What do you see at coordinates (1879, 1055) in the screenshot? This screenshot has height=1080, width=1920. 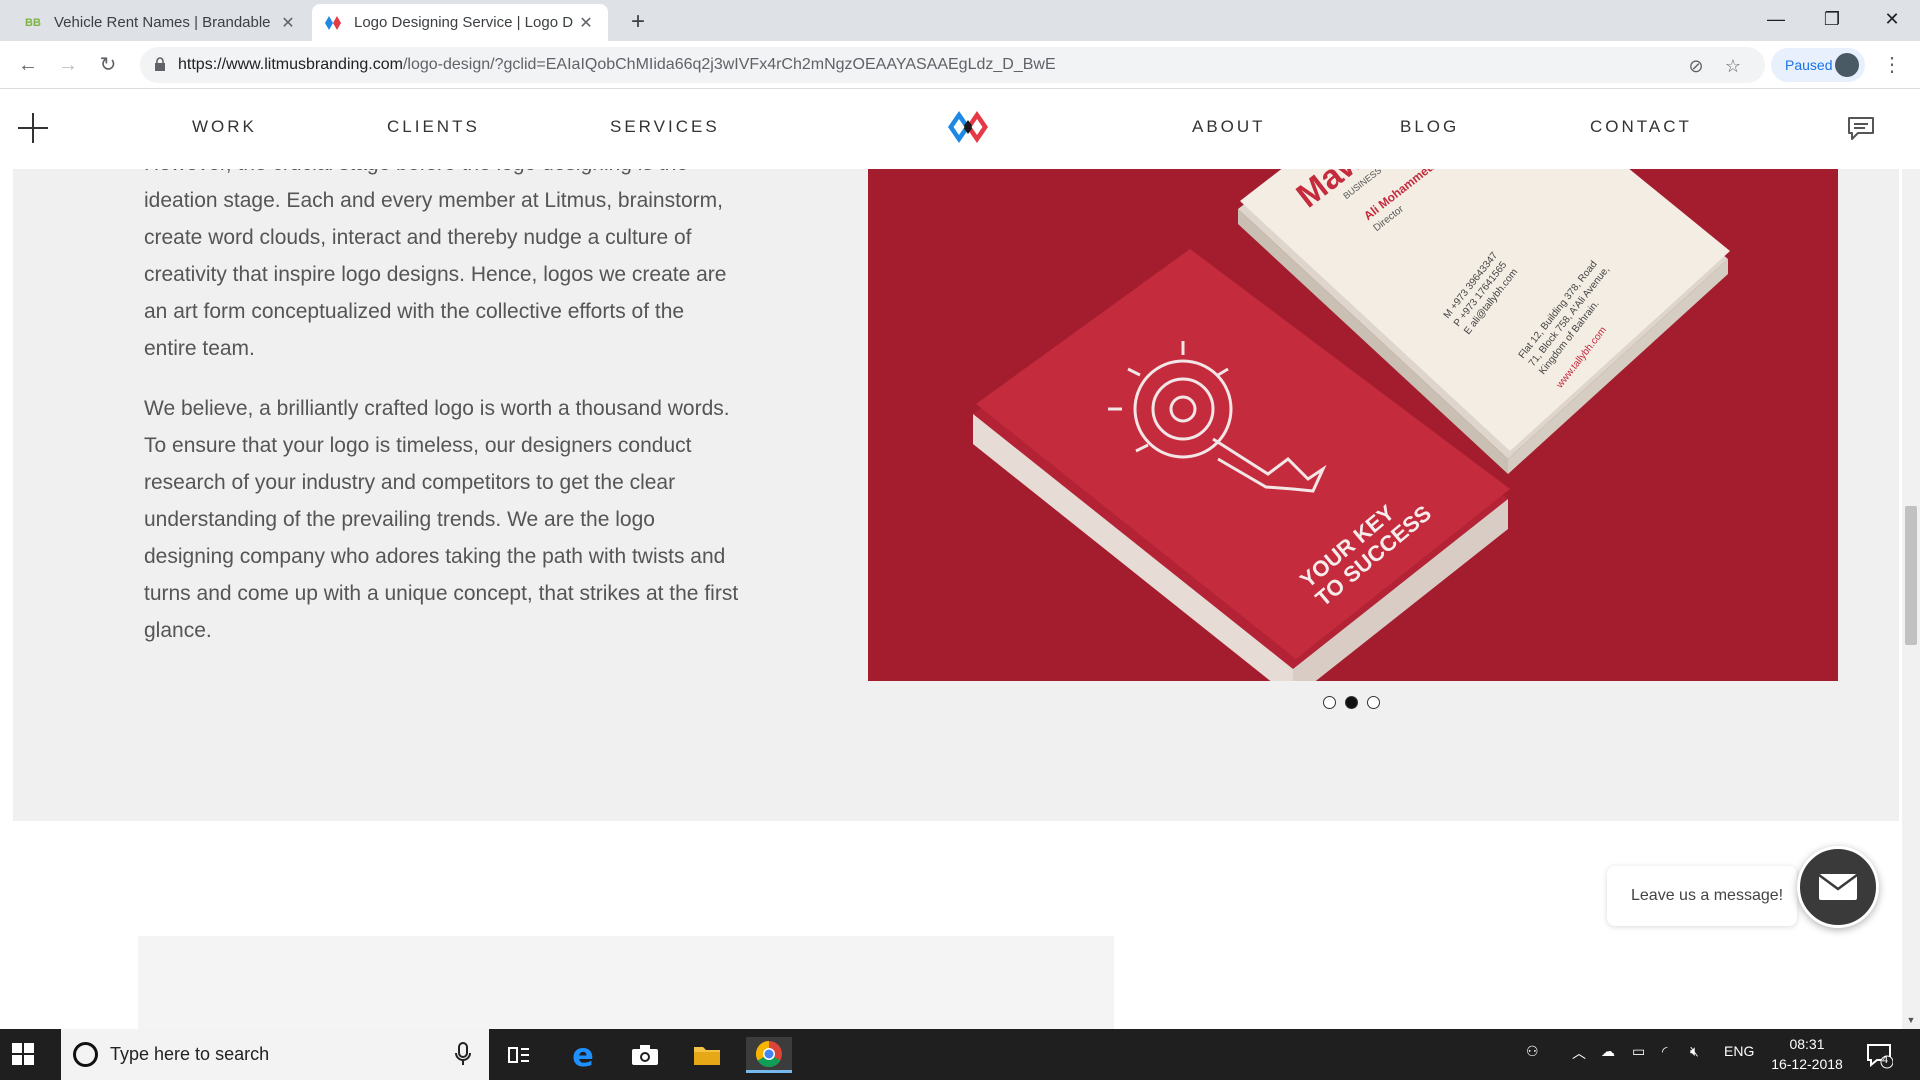 I see `action-center-icon: 4` at bounding box center [1879, 1055].